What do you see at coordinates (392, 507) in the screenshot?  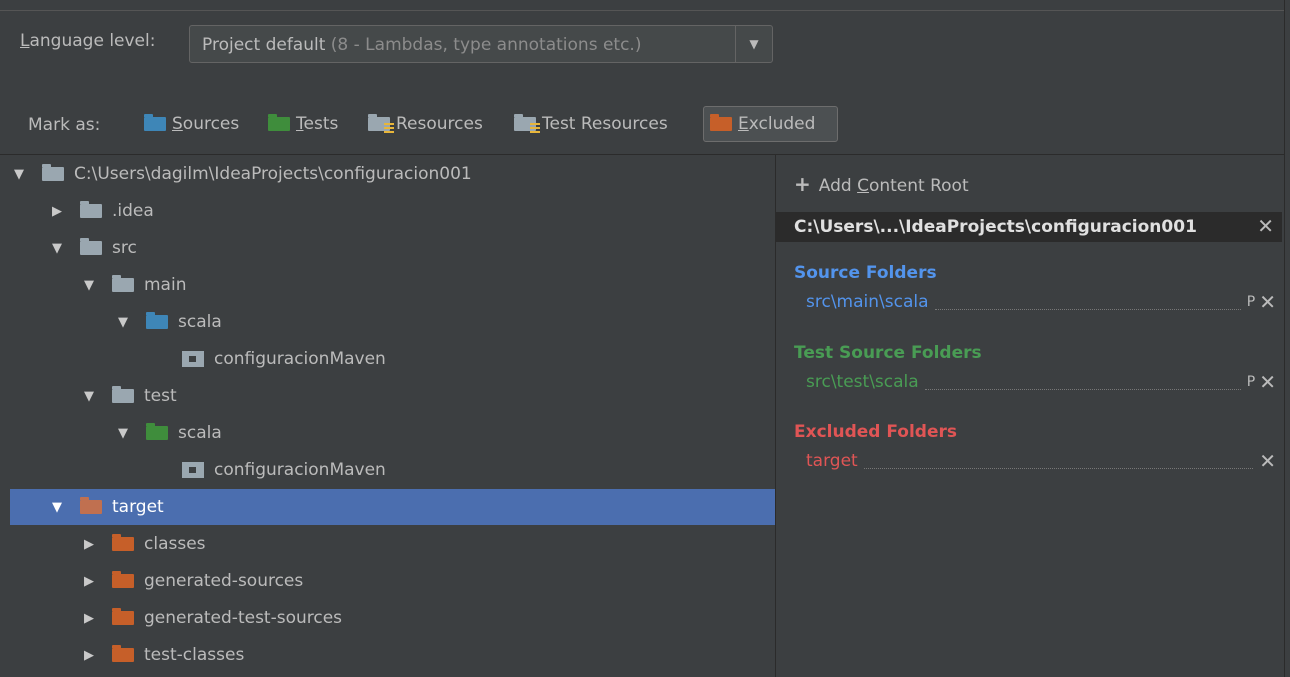 I see `tree-row-target: ▼ target` at bounding box center [392, 507].